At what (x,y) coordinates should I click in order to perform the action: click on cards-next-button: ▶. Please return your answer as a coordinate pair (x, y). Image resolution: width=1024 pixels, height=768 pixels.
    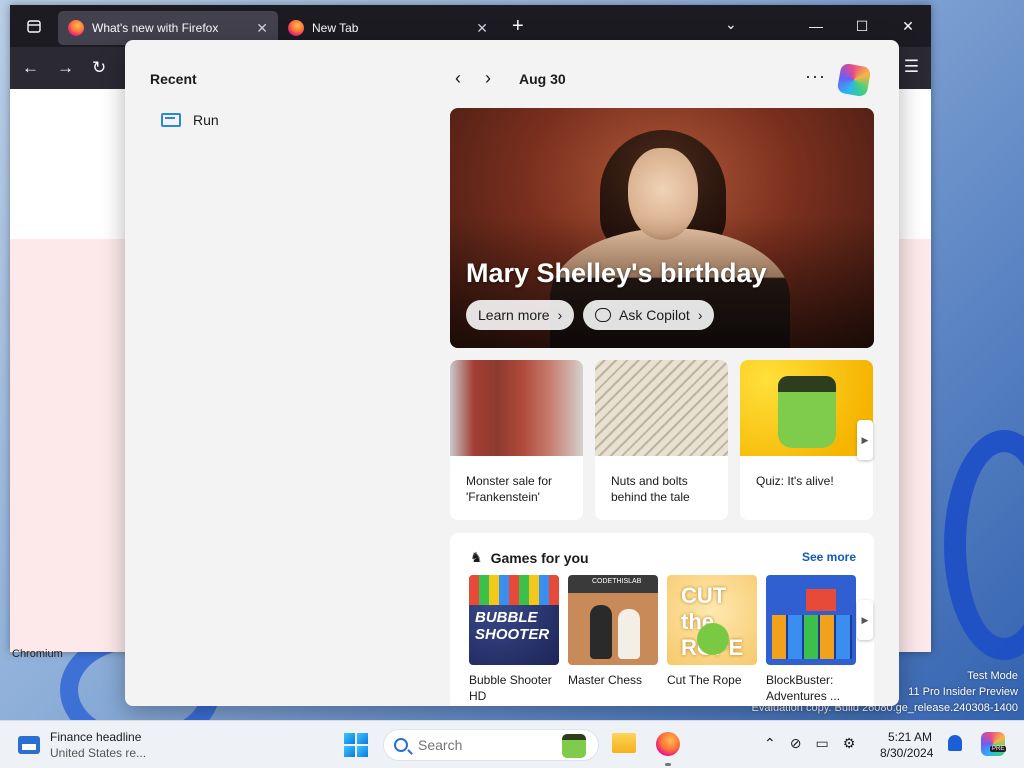
    Looking at the image, I should click on (865, 440).